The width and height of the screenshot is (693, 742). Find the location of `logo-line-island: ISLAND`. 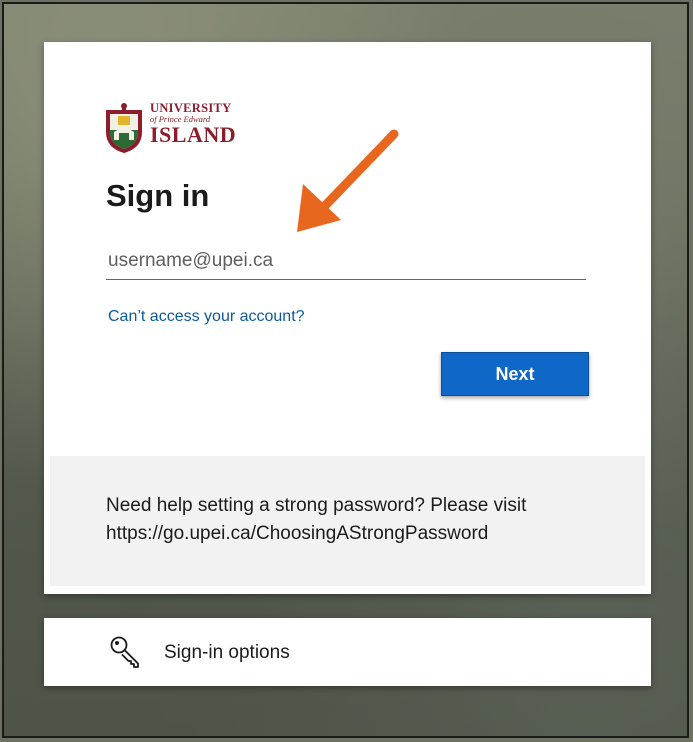

logo-line-island: ISLAND is located at coordinates (193, 134).